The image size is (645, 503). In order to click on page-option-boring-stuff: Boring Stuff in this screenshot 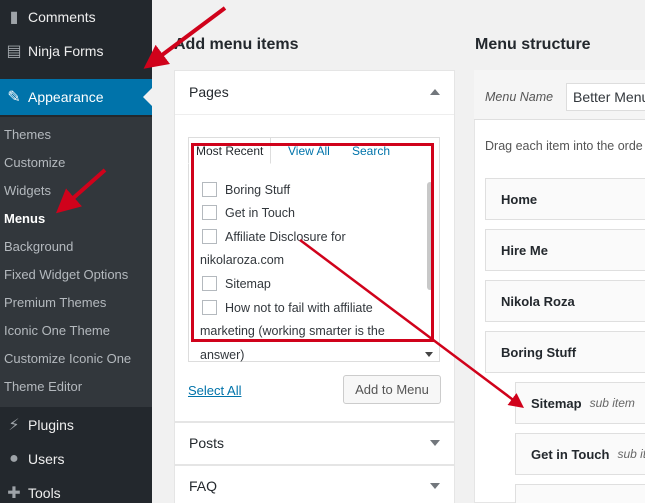, I will do `click(246, 189)`.